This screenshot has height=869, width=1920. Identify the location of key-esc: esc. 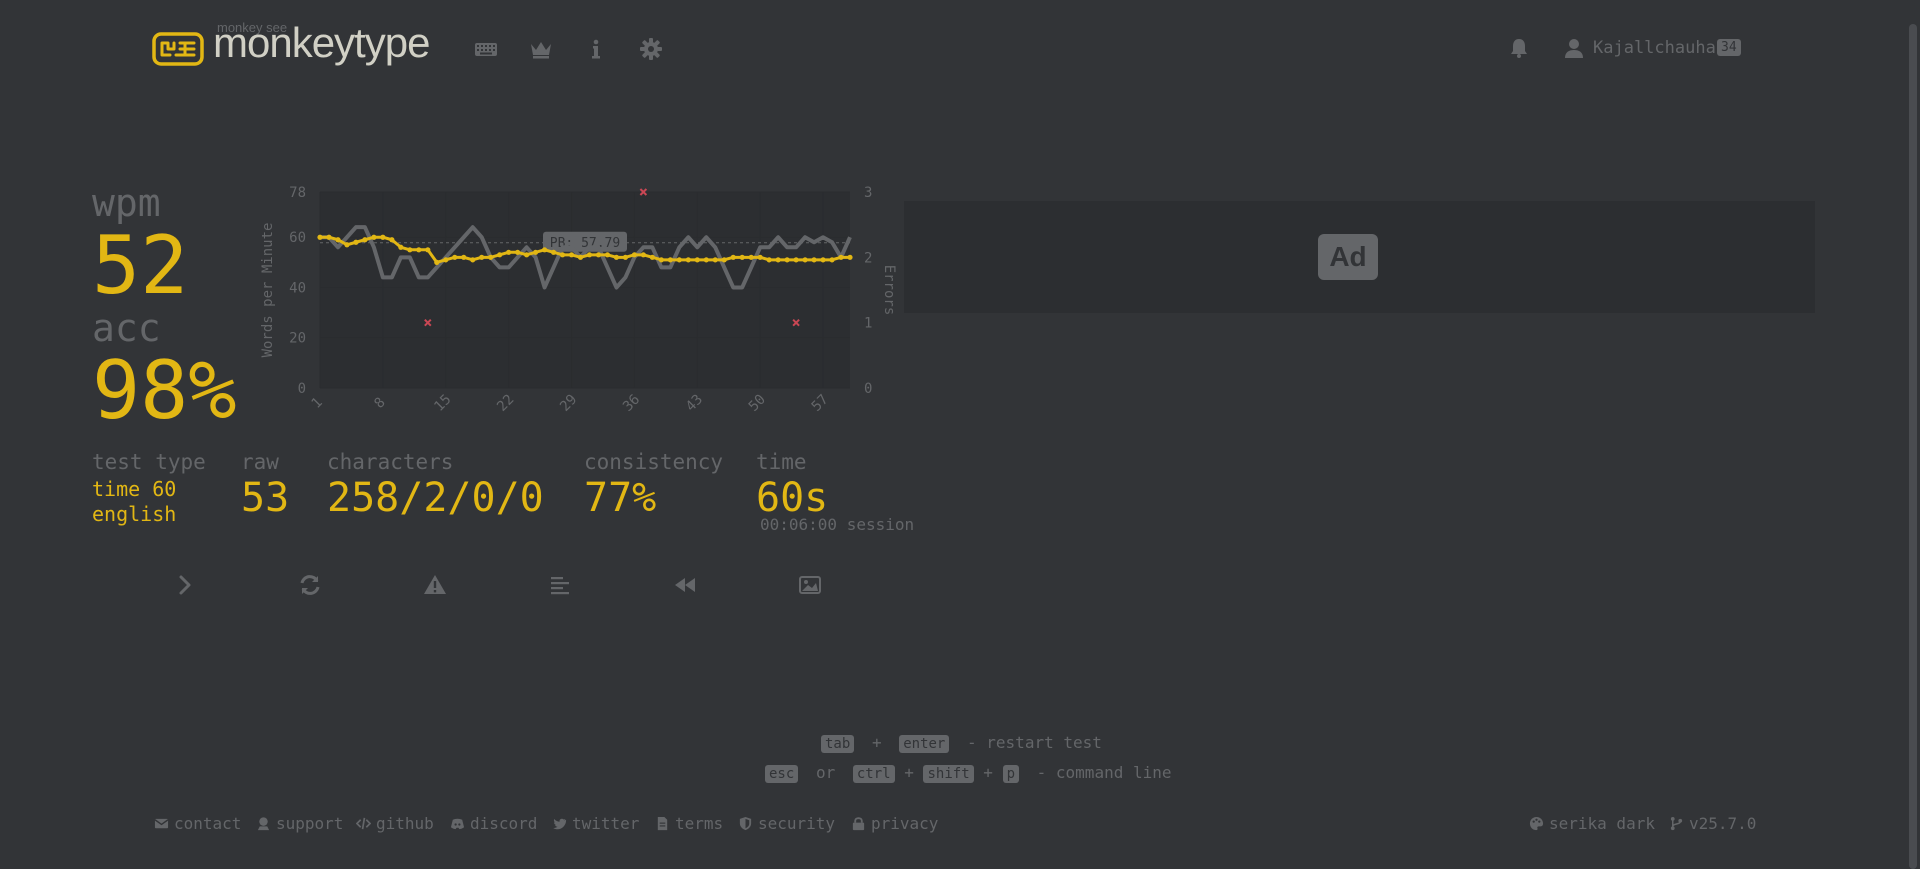
(782, 774).